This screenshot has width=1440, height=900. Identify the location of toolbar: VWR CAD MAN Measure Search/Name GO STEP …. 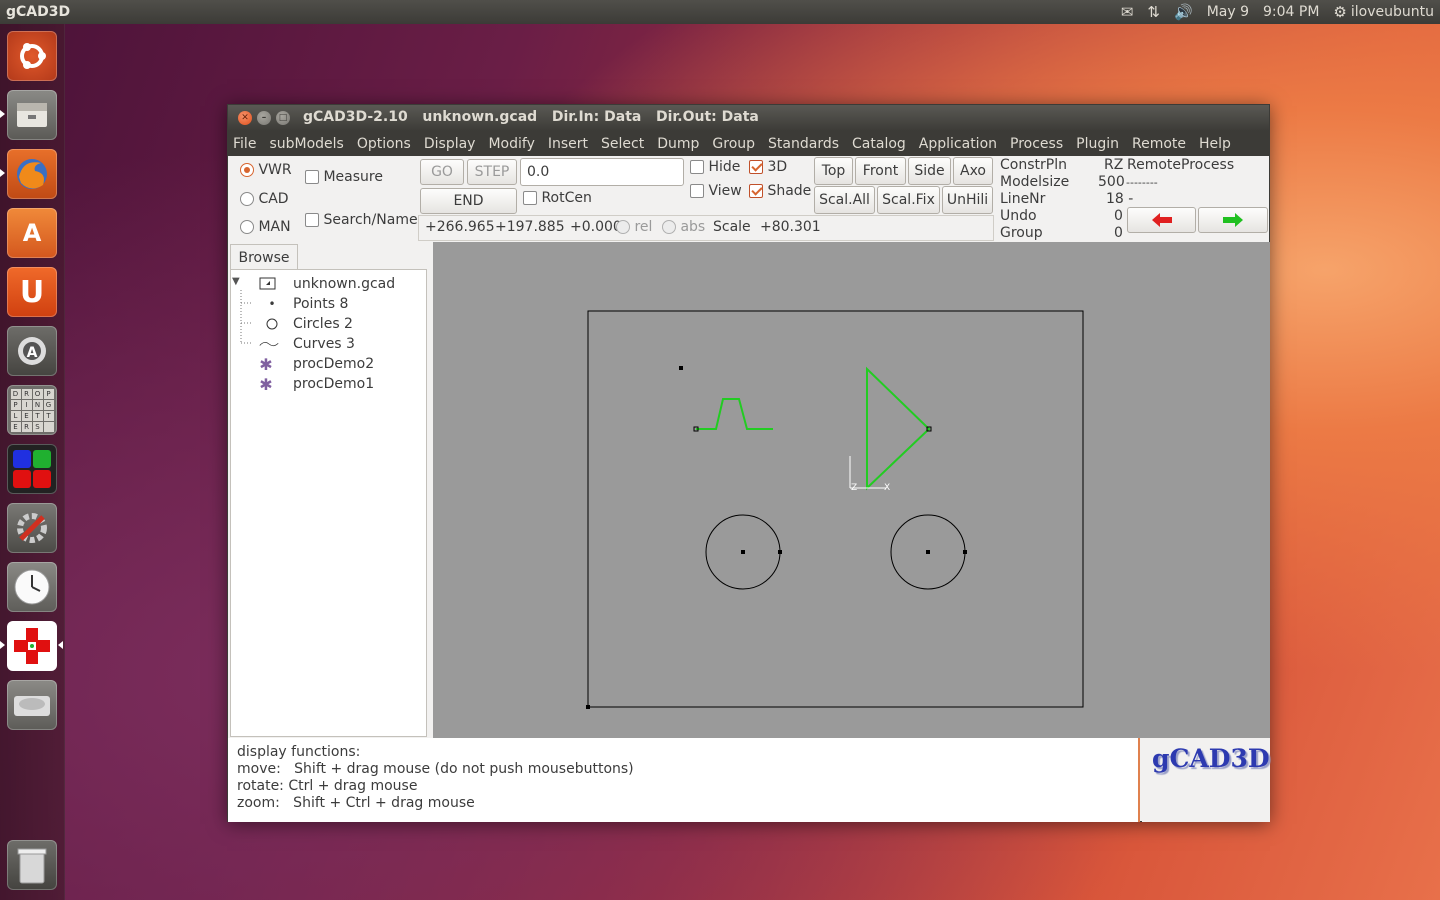
(748, 199).